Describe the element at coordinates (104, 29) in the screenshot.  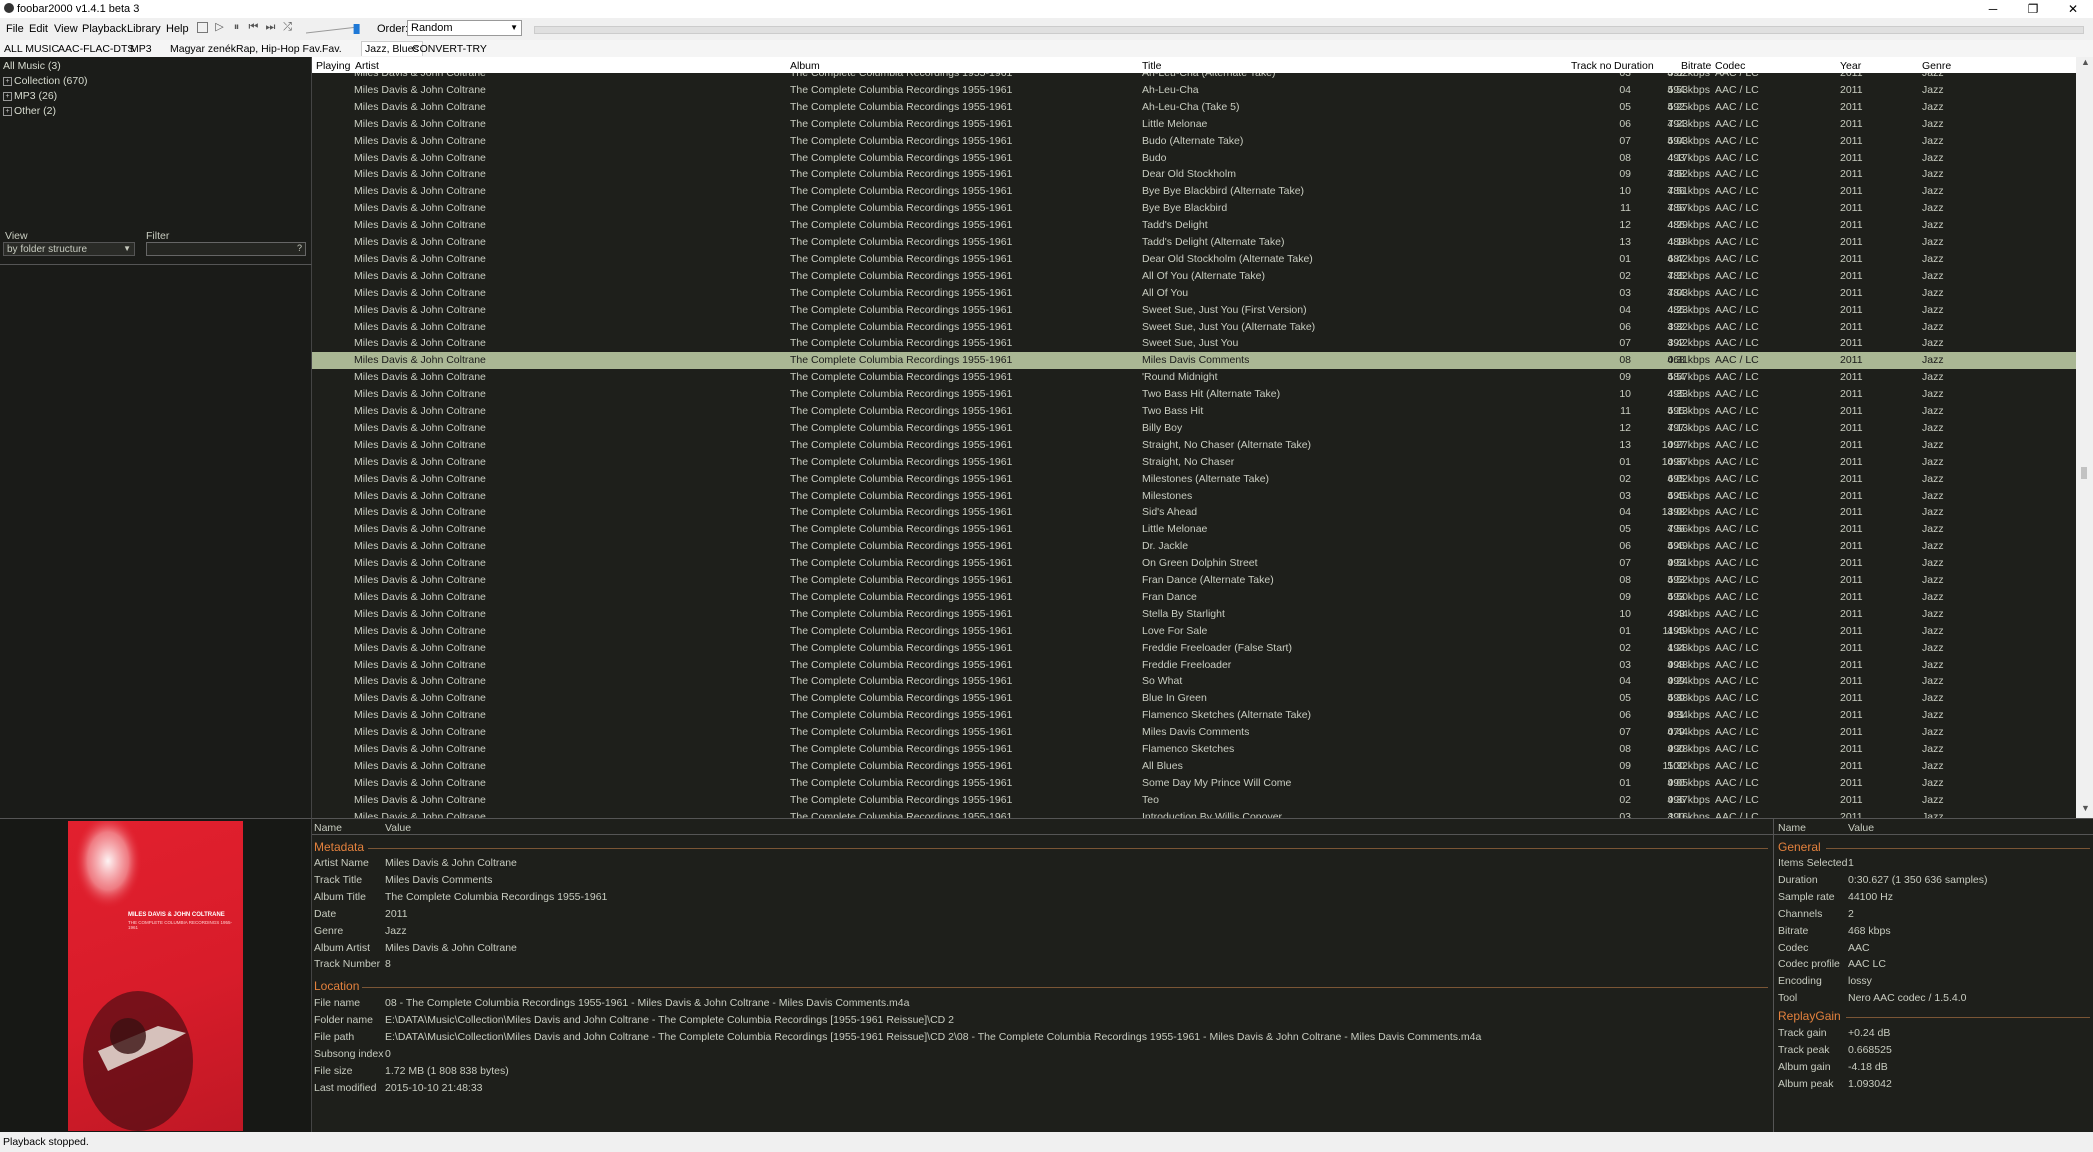
I see `menu-playback: Playback` at that location.